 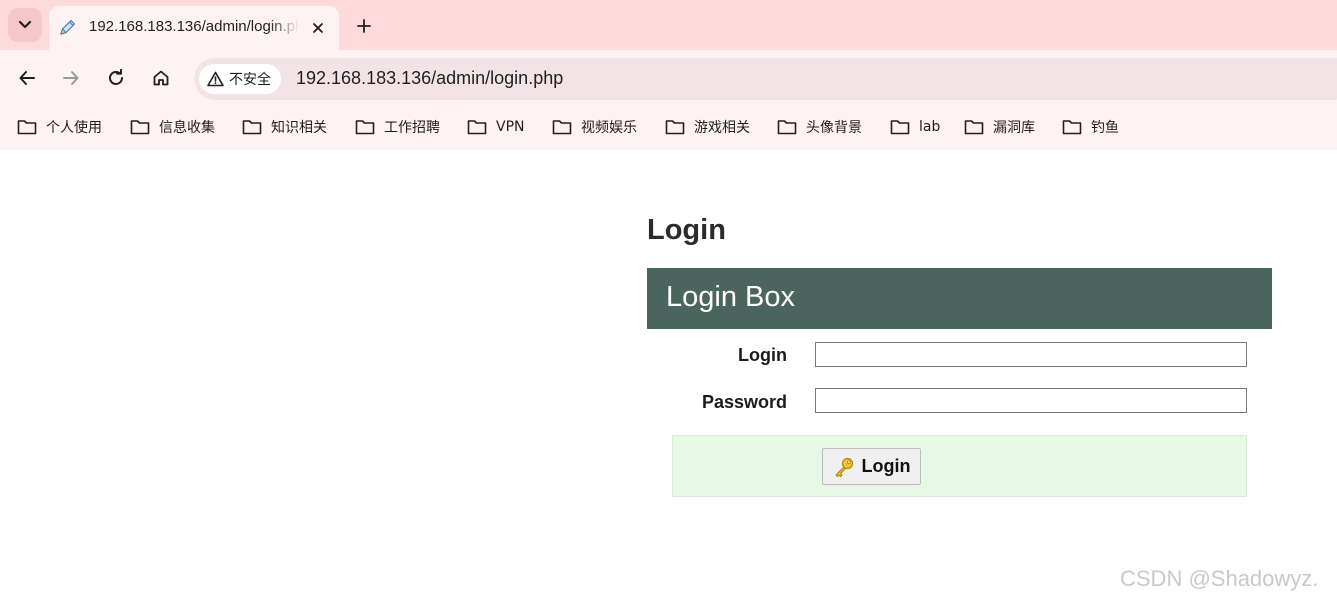 What do you see at coordinates (959, 298) in the screenshot?
I see `login-box-header: Login Box` at bounding box center [959, 298].